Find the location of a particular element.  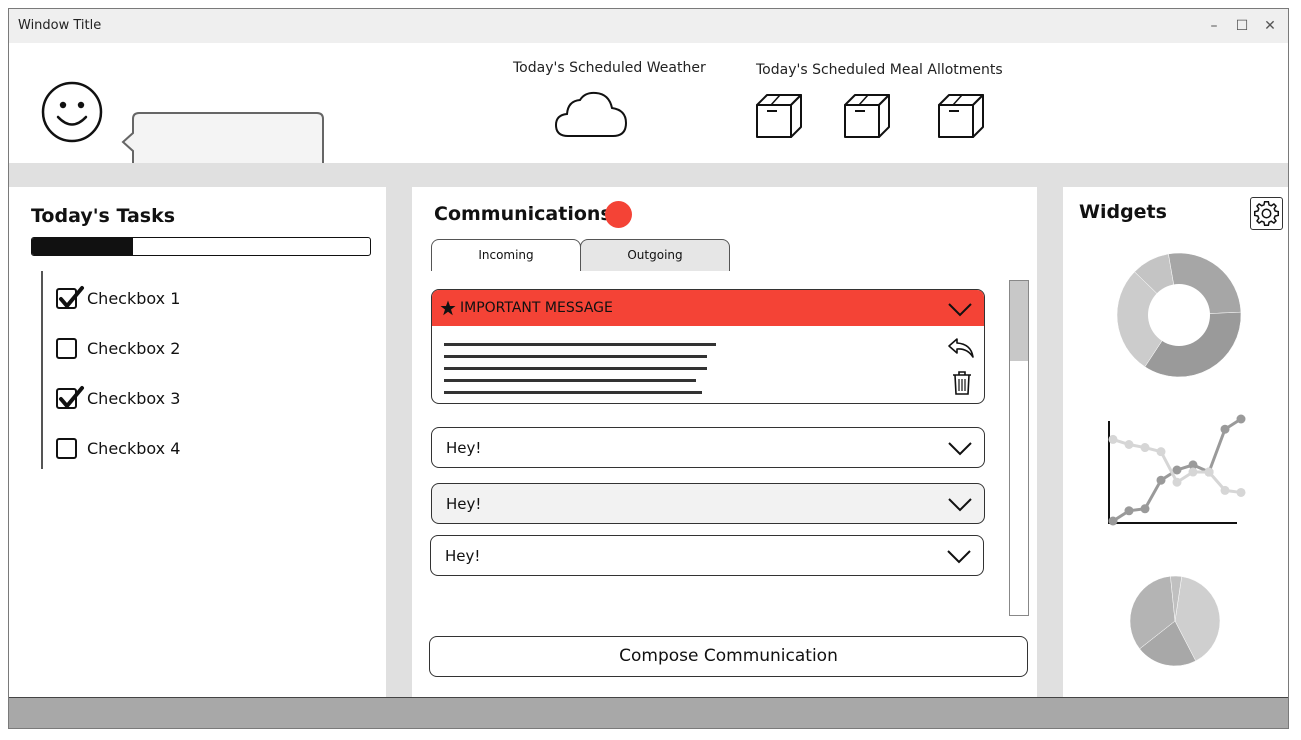

trash-icon is located at coordinates (962, 383).